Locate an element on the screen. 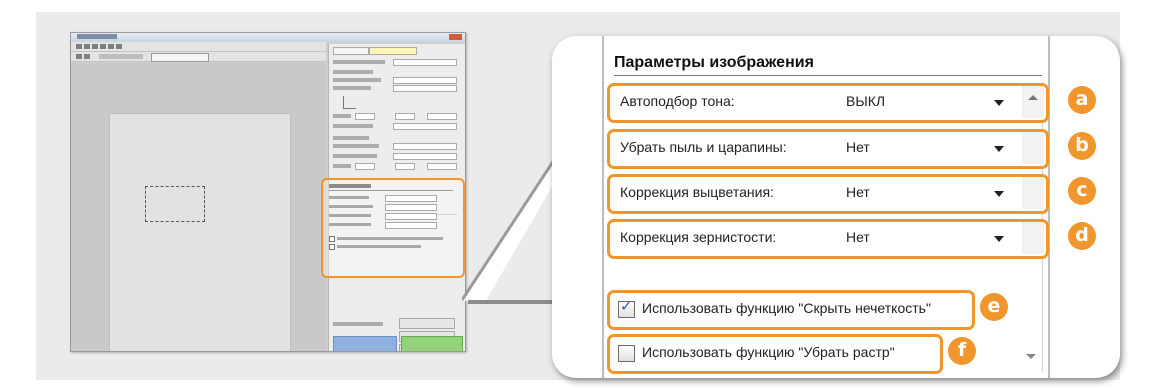  dust-scratch-value: Нет is located at coordinates (858, 147).